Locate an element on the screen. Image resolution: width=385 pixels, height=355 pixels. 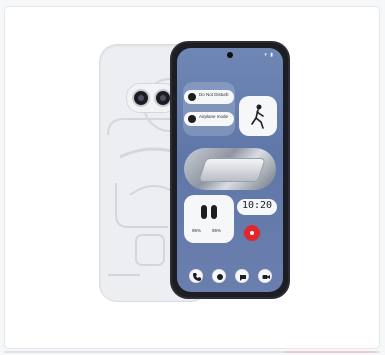
photo-object is located at coordinates (232, 170).